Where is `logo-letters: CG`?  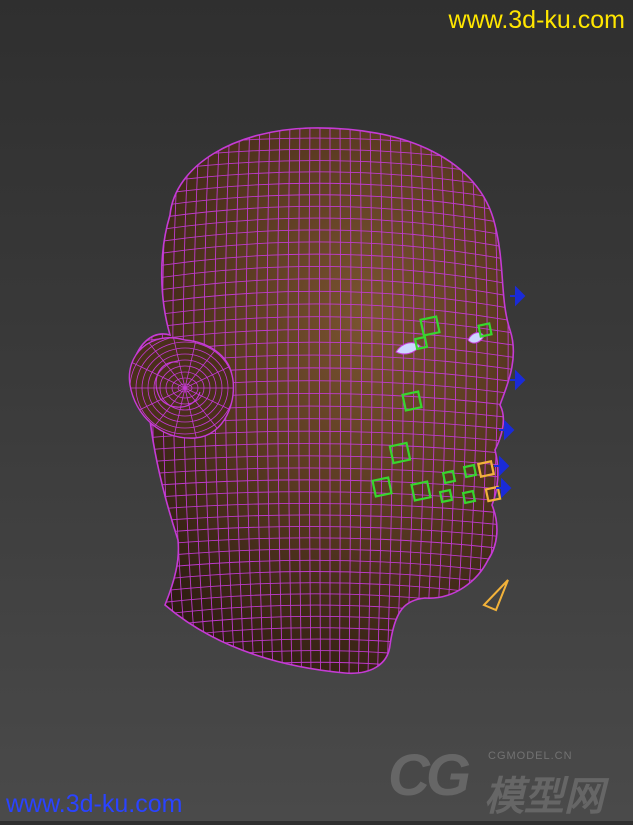 logo-letters: CG is located at coordinates (429, 775).